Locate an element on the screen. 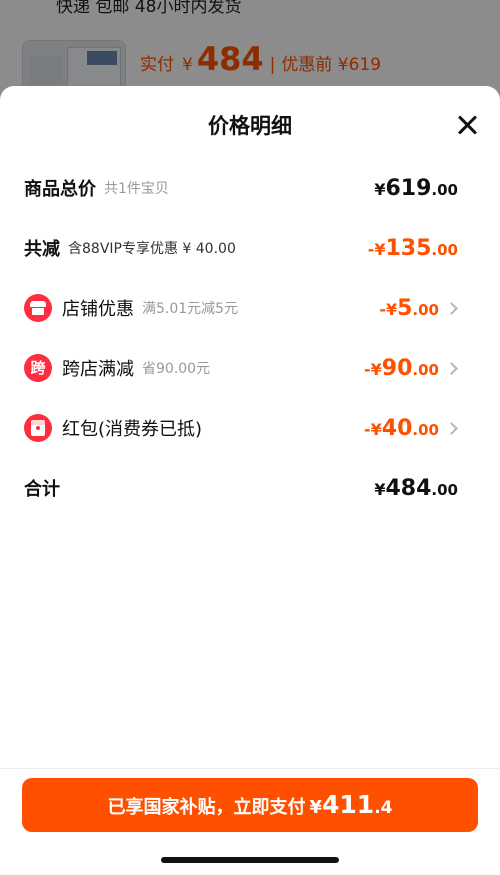 This screenshot has width=500, height=875. sheet-title: 价格明细 is located at coordinates (250, 126).